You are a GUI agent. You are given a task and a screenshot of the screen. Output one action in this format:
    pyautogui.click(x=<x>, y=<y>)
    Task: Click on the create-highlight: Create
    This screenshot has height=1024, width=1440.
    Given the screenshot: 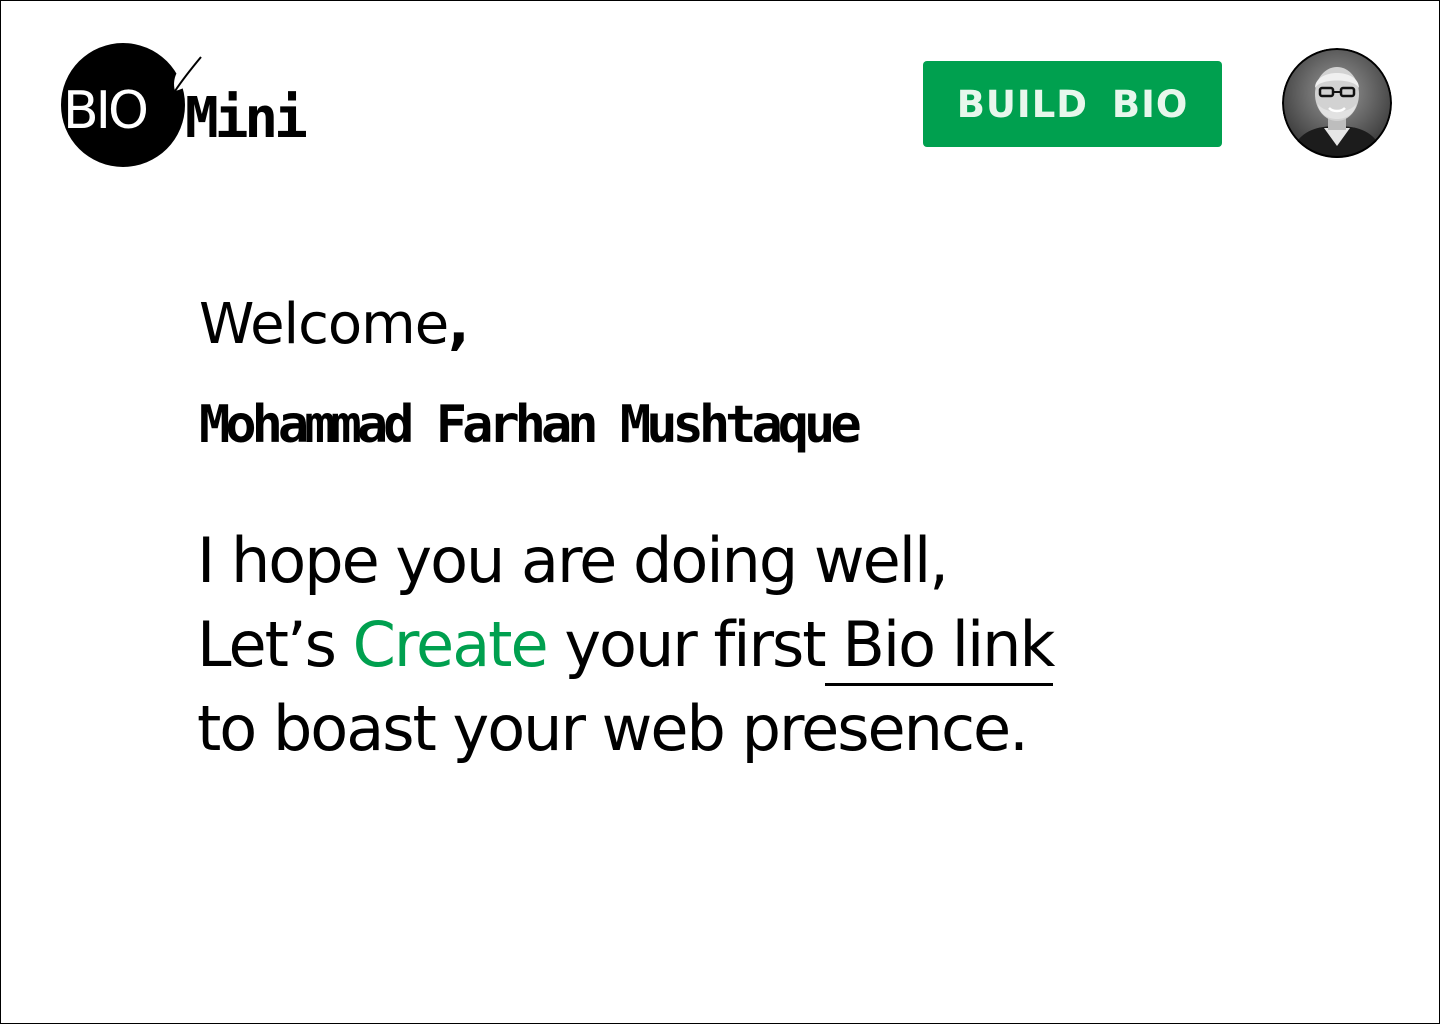 What is the action you would take?
    pyautogui.click(x=450, y=644)
    